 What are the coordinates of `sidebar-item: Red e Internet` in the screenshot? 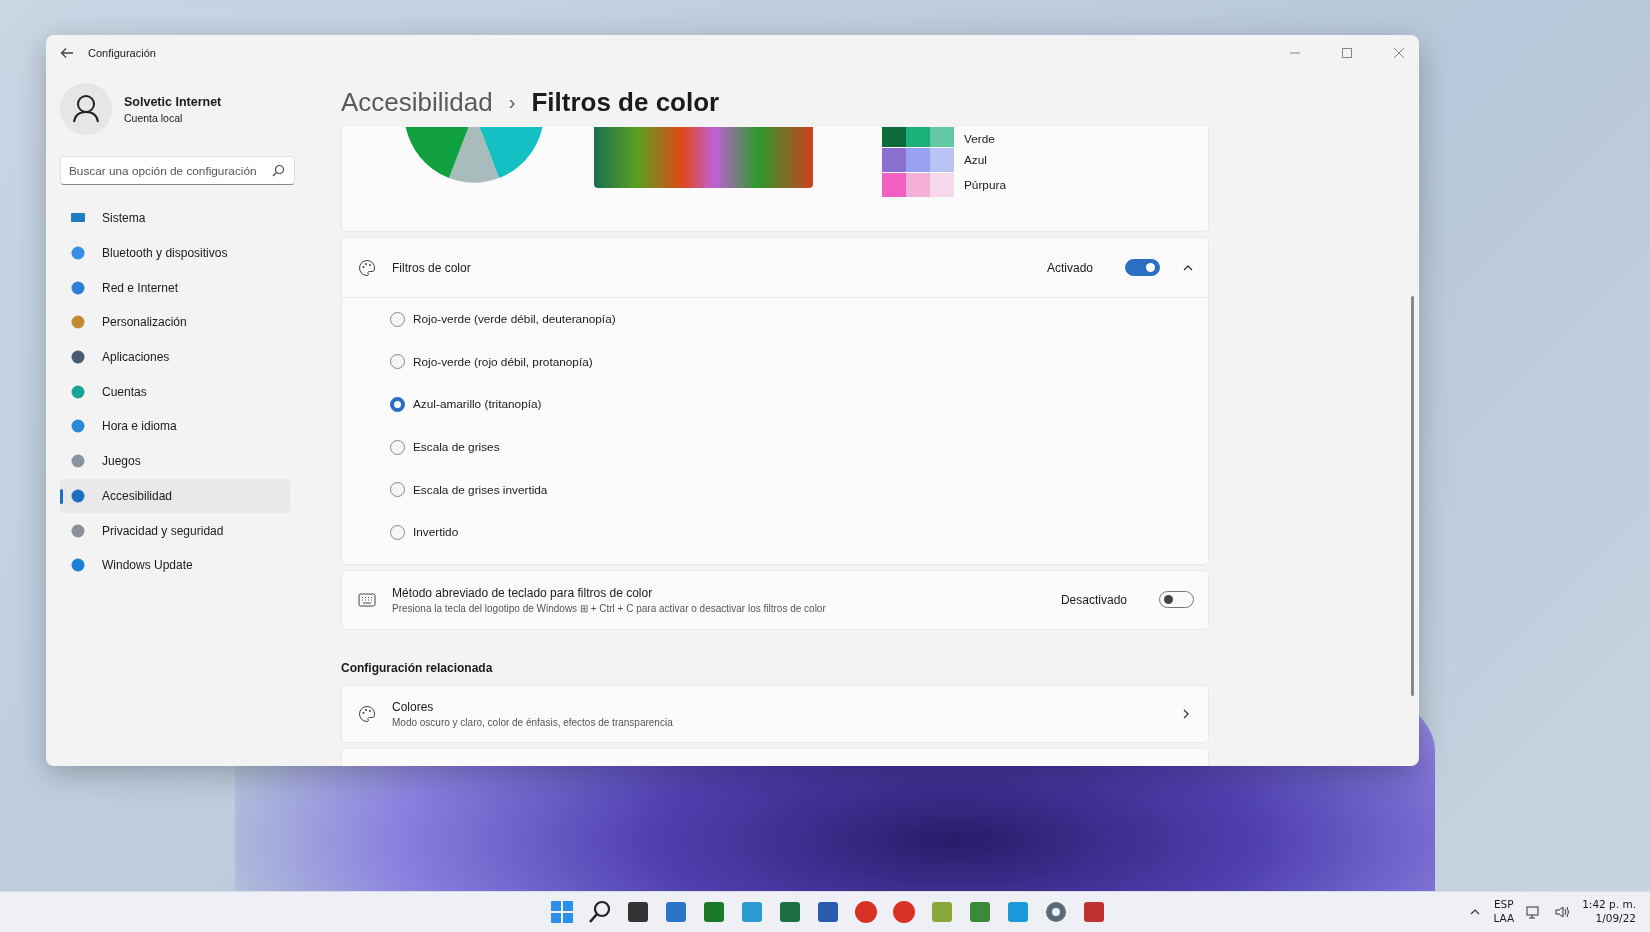 It's located at (175, 288).